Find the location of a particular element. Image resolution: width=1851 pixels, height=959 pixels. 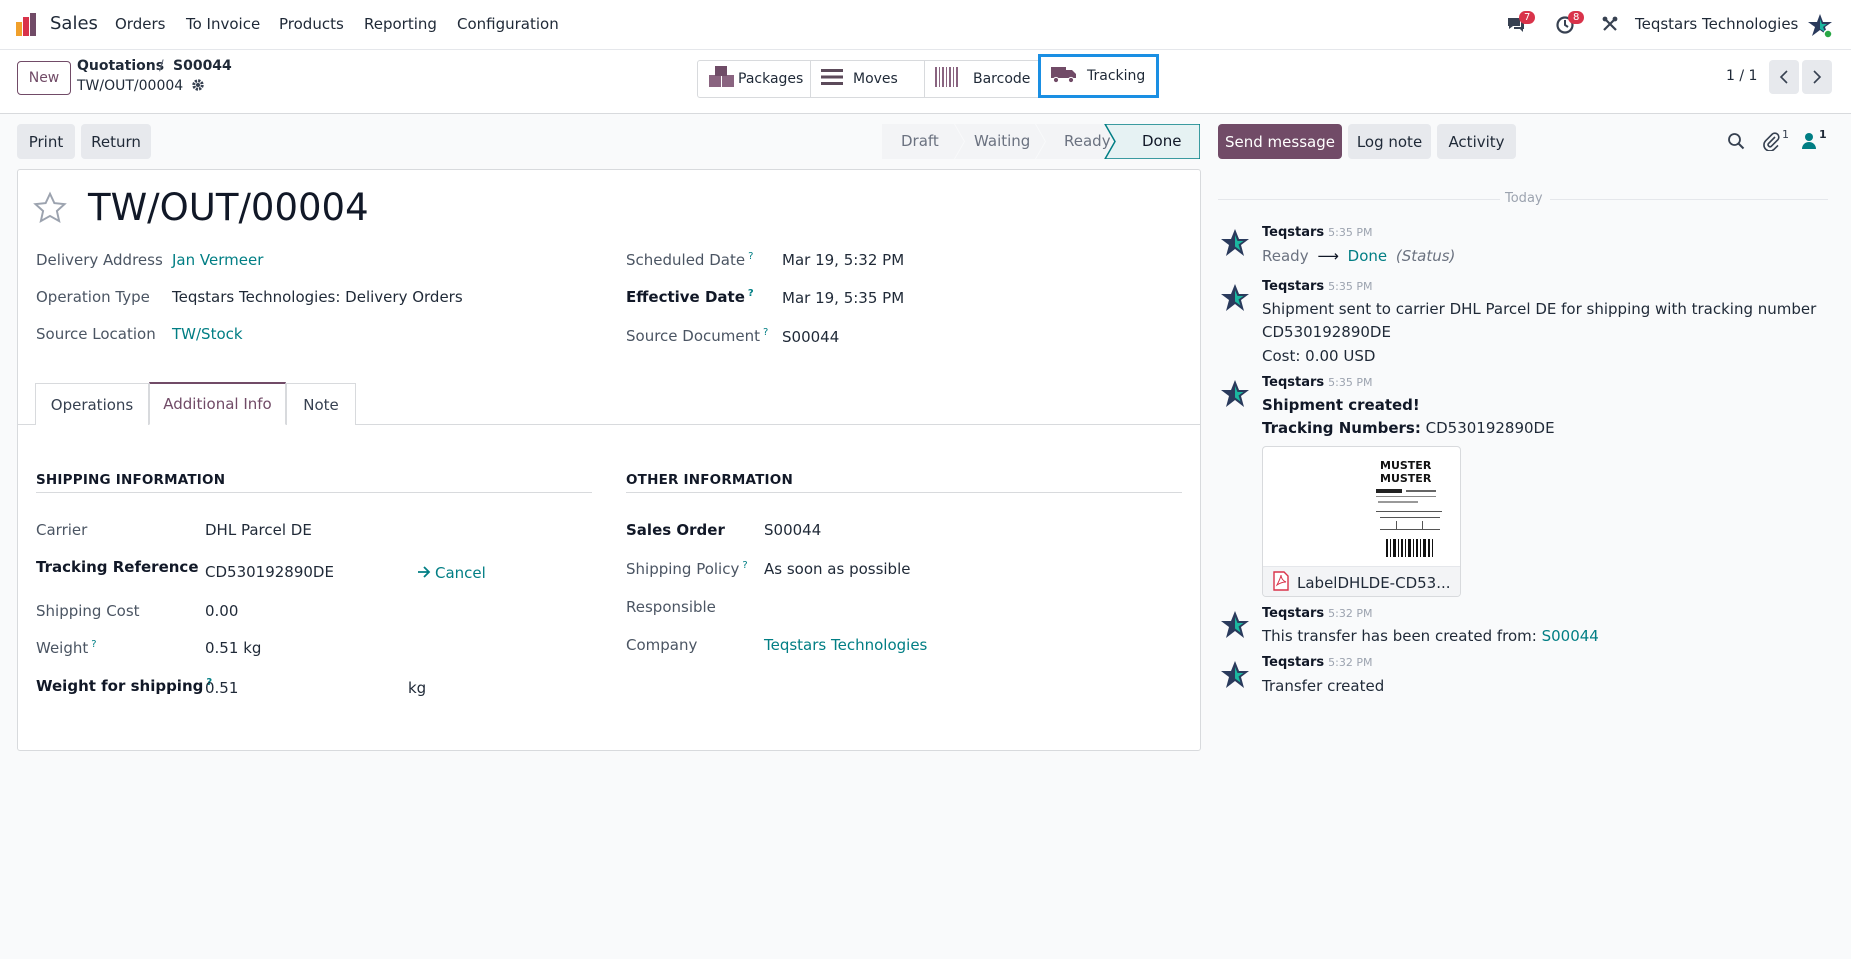

return-button: Return is located at coordinates (116, 141).